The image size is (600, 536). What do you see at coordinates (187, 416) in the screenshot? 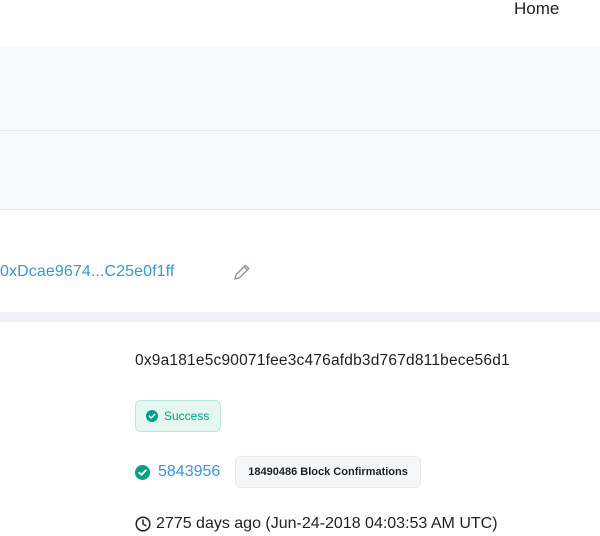
I see `status-label: Success` at bounding box center [187, 416].